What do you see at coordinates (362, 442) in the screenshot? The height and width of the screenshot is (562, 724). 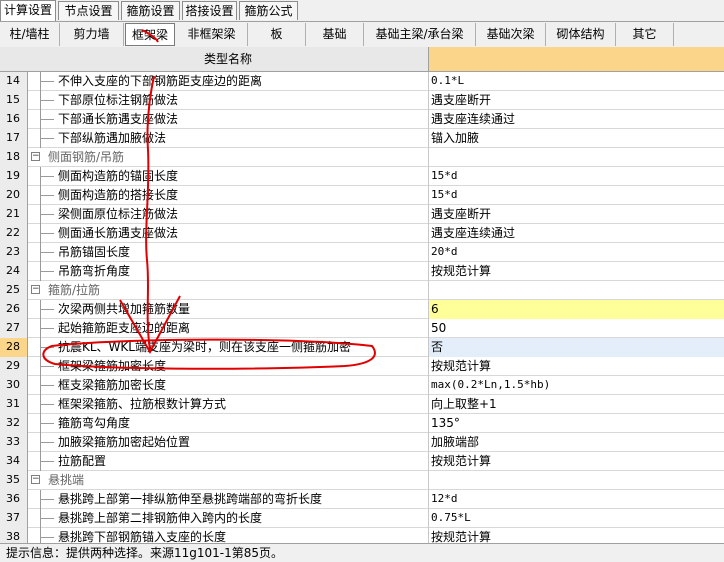 I see `table-row: 33 加腋梁箍筋加密起始位置 加腋端部` at bounding box center [362, 442].